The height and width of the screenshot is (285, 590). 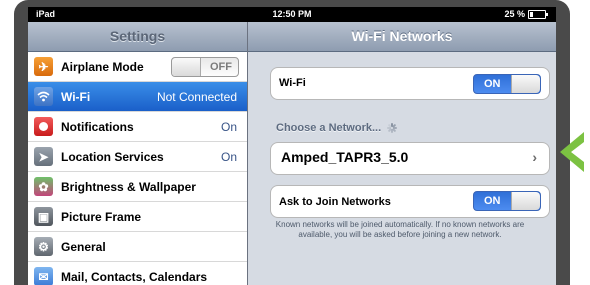 I want to click on sidebar-item-label: Notifications, so click(x=97, y=126).